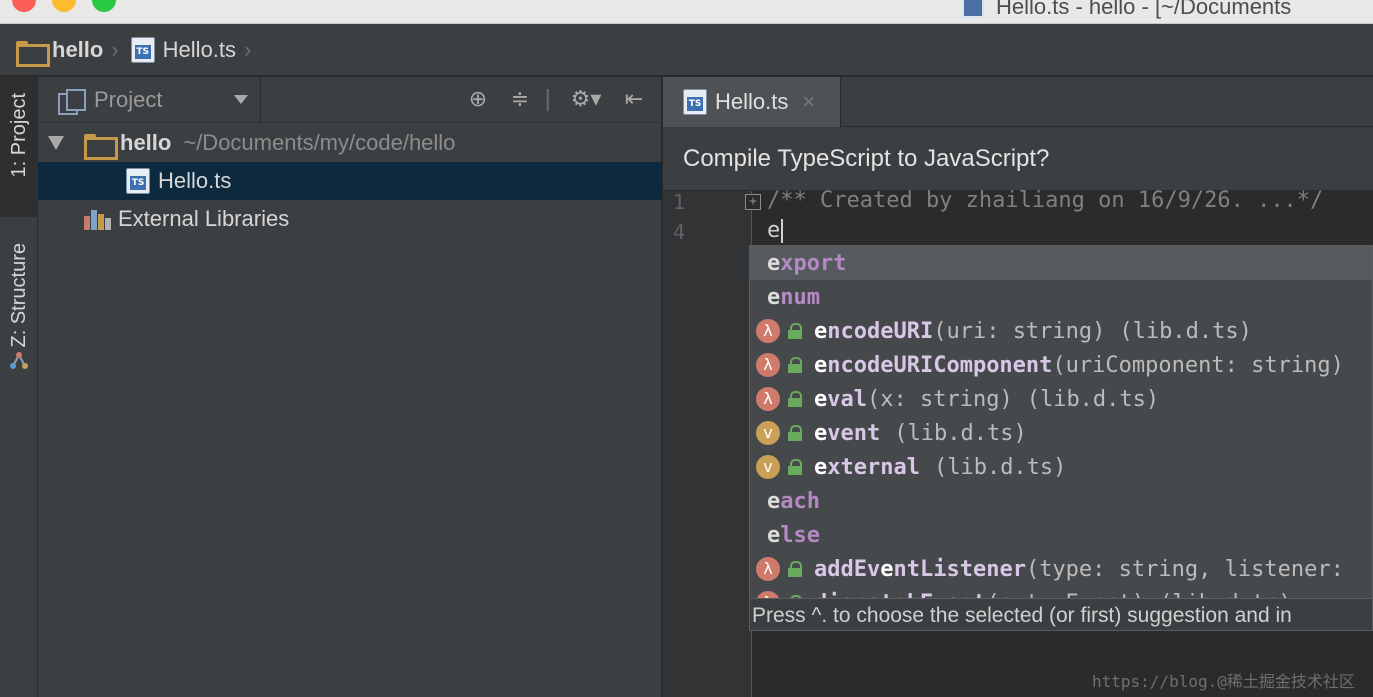 The image size is (1373, 697). What do you see at coordinates (973, 9) in the screenshot?
I see `app-file-icon` at bounding box center [973, 9].